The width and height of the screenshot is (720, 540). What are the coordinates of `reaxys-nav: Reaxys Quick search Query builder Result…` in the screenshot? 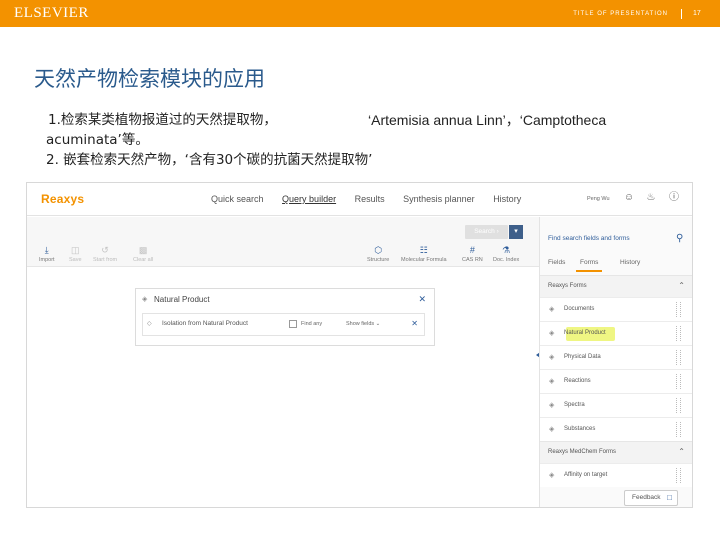 It's located at (359, 199).